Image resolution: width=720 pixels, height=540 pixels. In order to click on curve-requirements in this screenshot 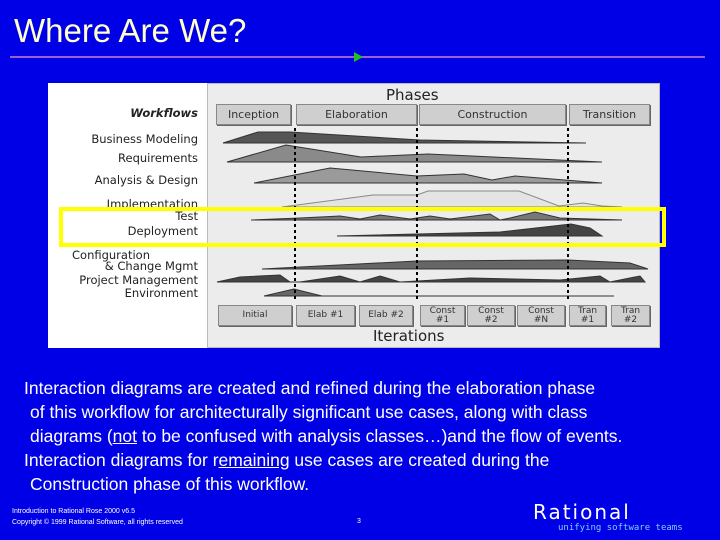, I will do `click(414, 153)`.